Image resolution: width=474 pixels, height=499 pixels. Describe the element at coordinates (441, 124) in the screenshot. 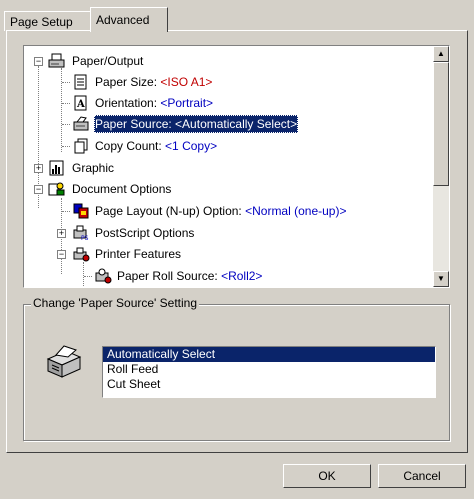

I see `scroll-thumb` at that location.